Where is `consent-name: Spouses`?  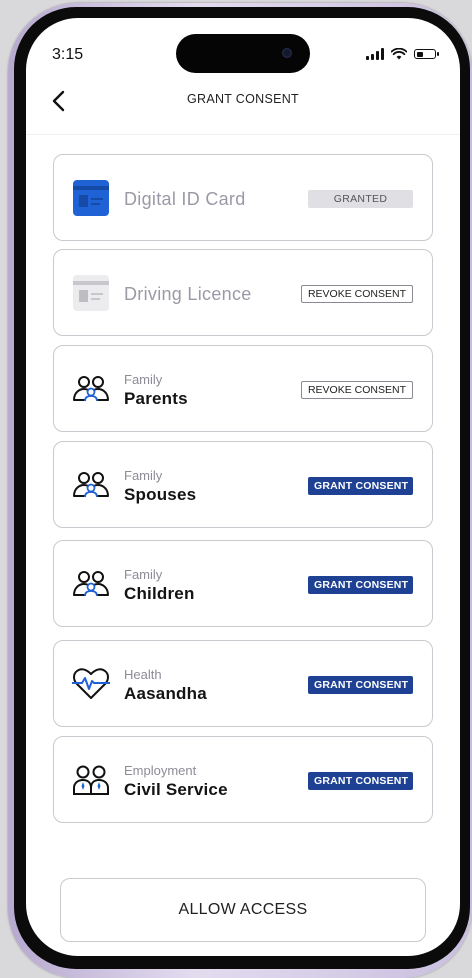 consent-name: Spouses is located at coordinates (160, 494).